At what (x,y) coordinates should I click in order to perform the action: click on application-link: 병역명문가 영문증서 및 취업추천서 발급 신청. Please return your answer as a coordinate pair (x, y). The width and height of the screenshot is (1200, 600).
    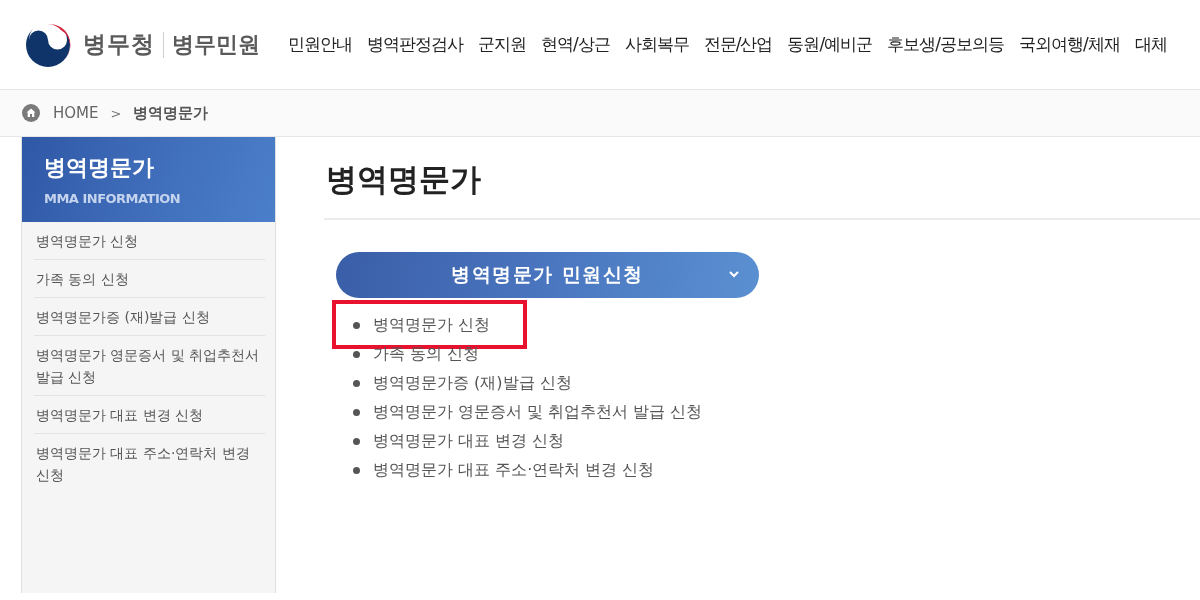
    Looking at the image, I should click on (538, 412).